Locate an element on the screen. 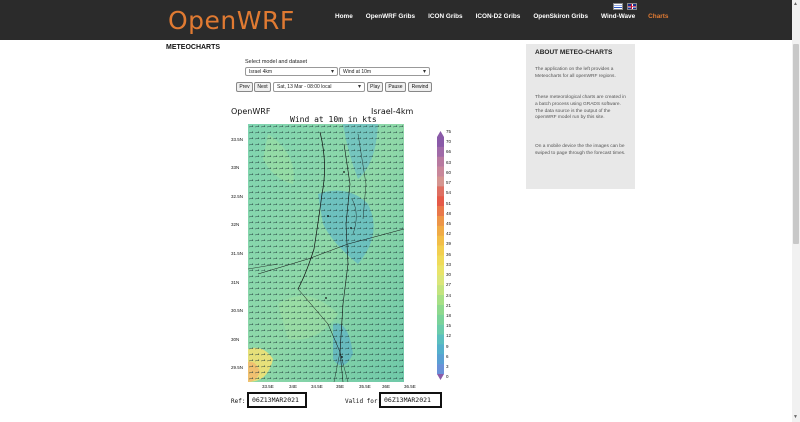 This screenshot has height=422, width=800. lat-label: 29.5N is located at coordinates (237, 367).